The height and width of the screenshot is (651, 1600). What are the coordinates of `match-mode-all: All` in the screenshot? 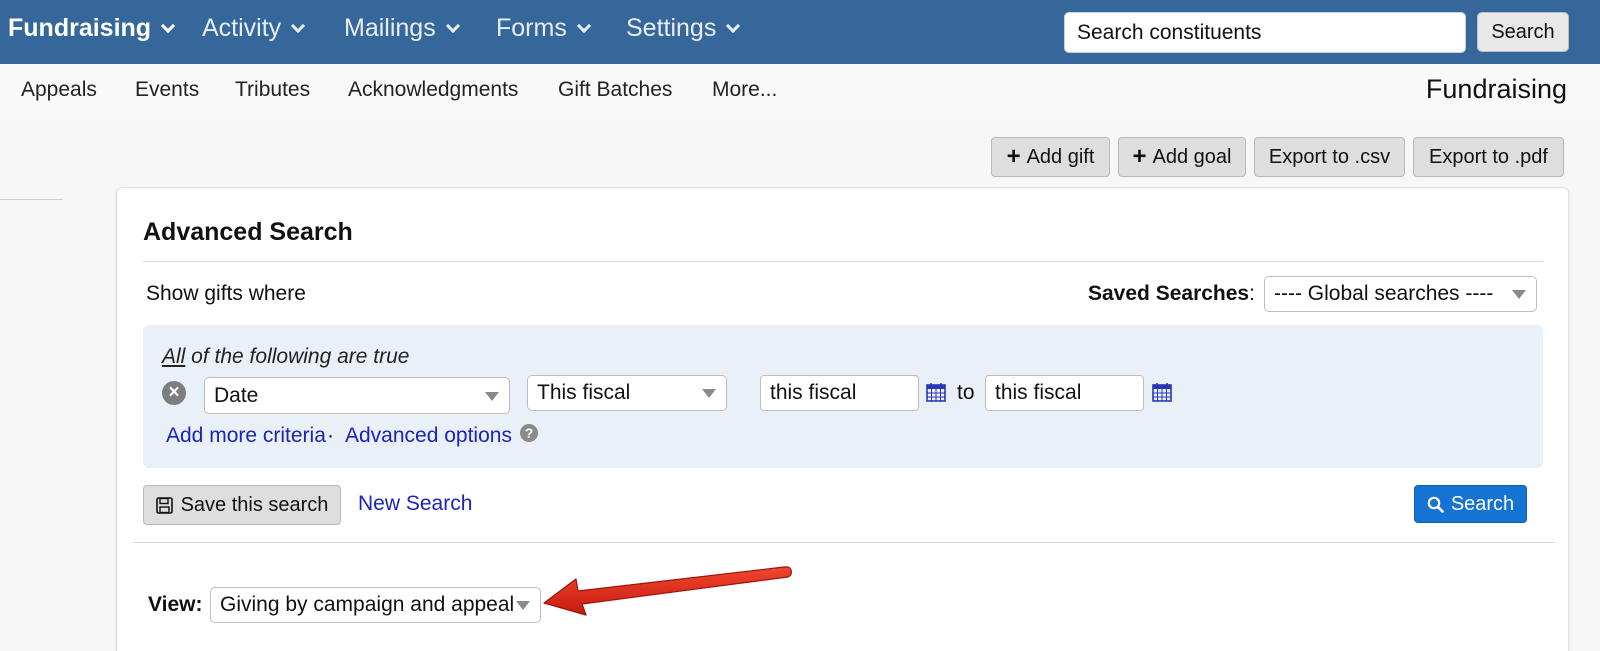 It's located at (173, 356).